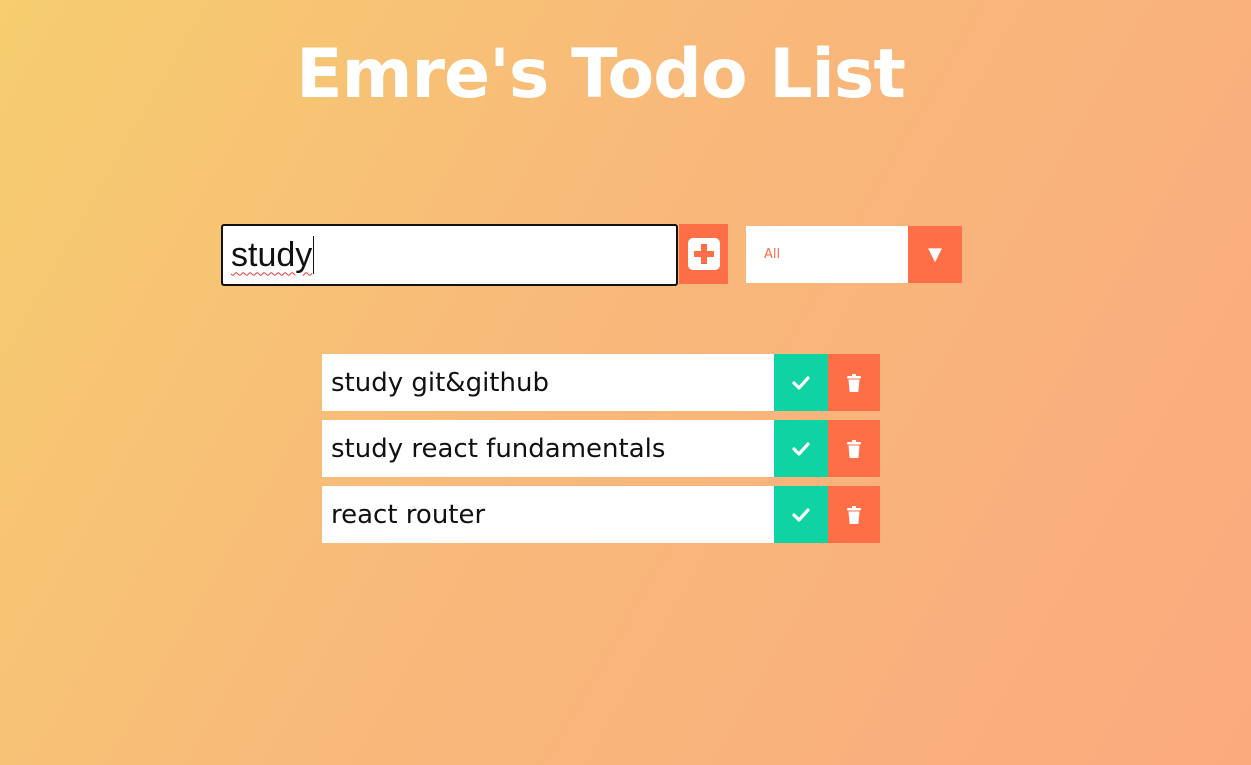 Image resolution: width=1251 pixels, height=765 pixels. I want to click on todo-item: react router, so click(601, 514).